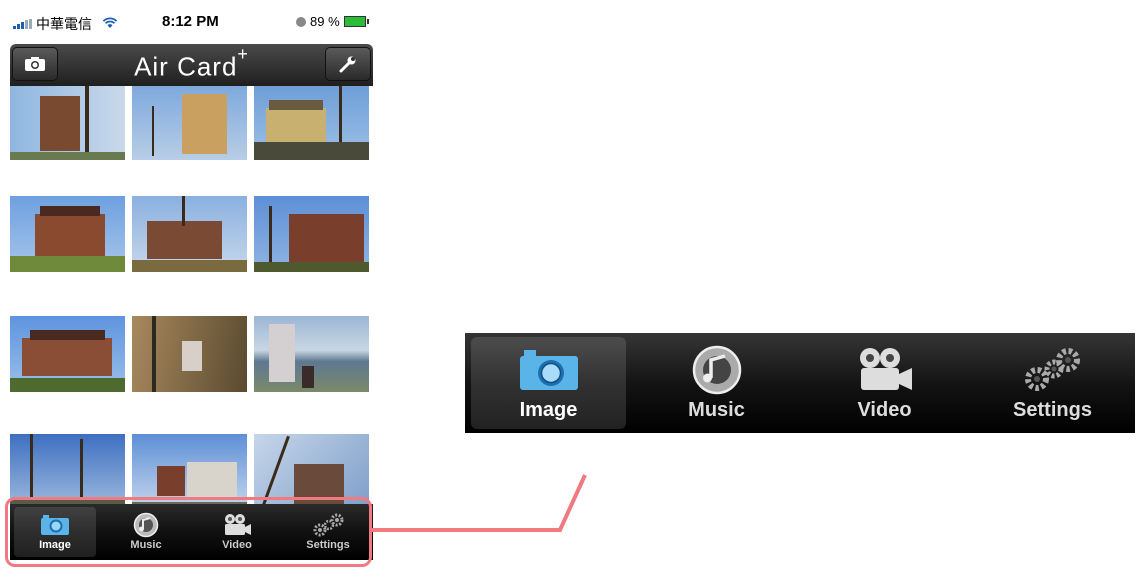 Image resolution: width=1135 pixels, height=569 pixels. I want to click on zoom-tab-music: Music, so click(716, 383).